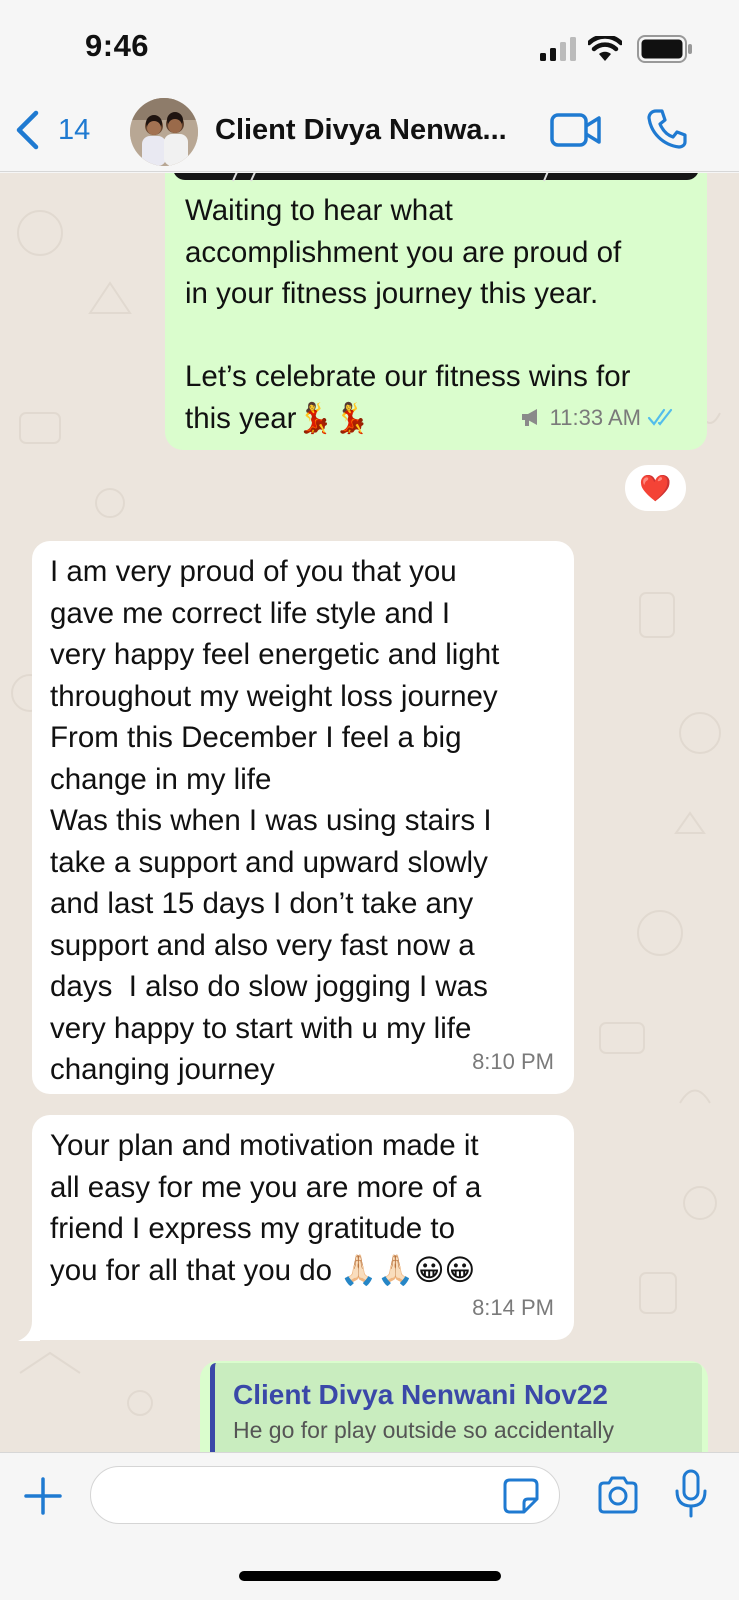 The width and height of the screenshot is (739, 1600). What do you see at coordinates (117, 45) in the screenshot?
I see `status-time: 9:46` at bounding box center [117, 45].